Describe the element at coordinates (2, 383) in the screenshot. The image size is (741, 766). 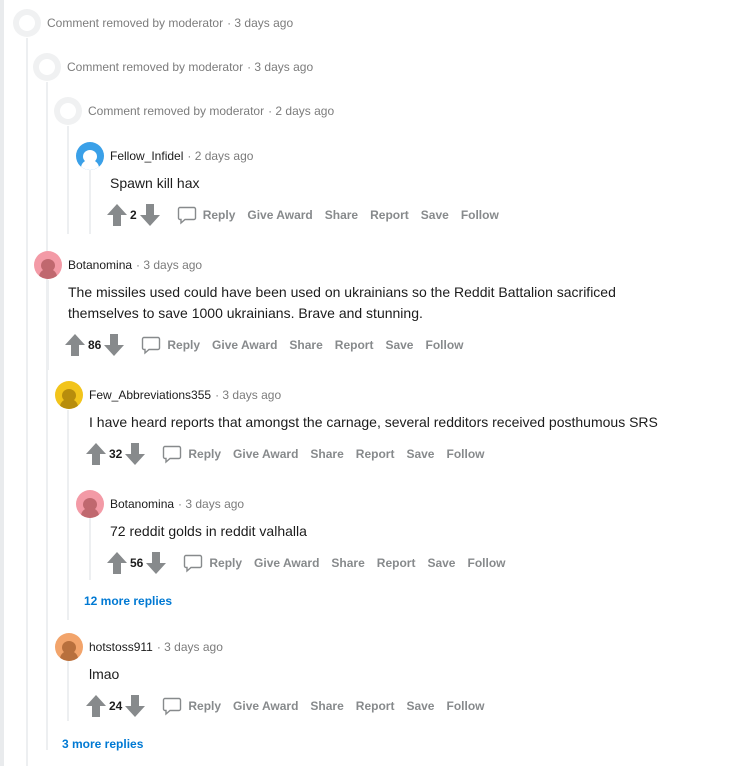
I see `thread-rail-outer` at that location.